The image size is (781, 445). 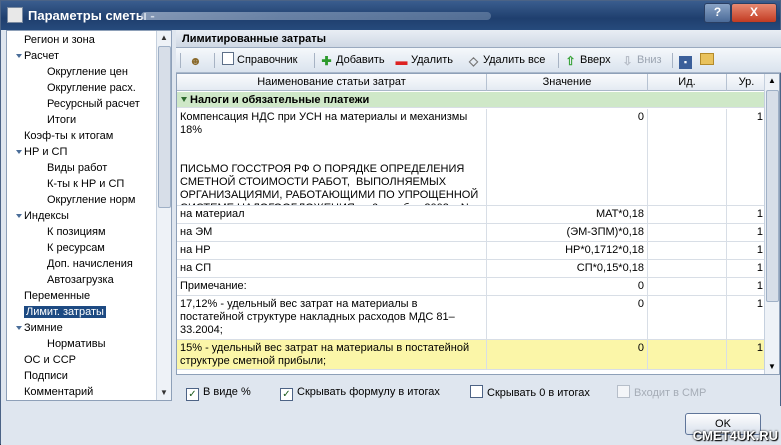 I want to click on close-button: X, so click(x=754, y=13).